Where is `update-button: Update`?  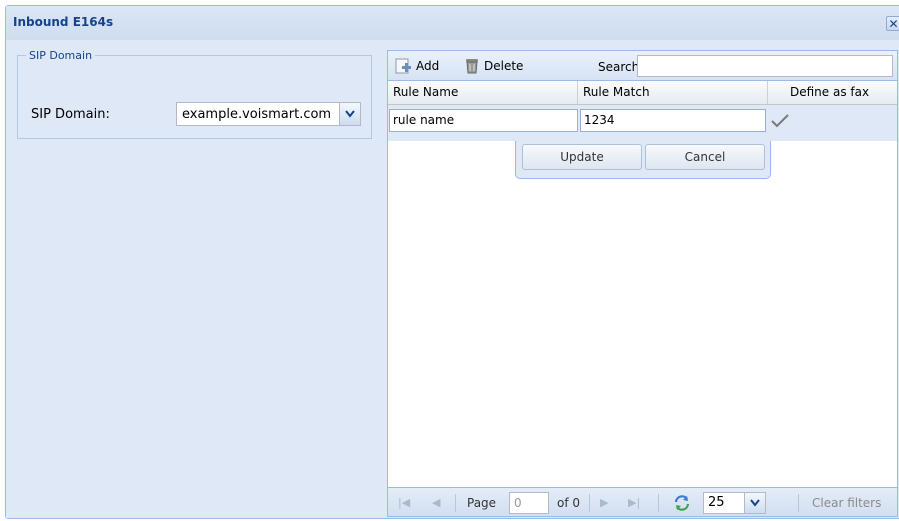 update-button: Update is located at coordinates (582, 157).